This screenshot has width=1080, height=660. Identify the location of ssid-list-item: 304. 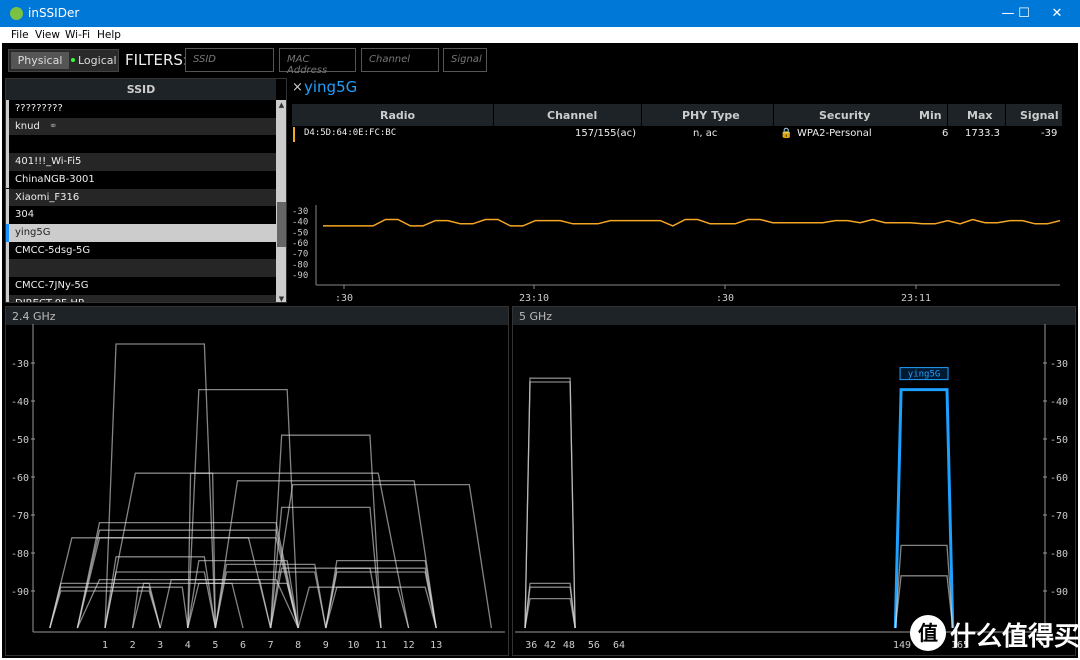
(141, 215).